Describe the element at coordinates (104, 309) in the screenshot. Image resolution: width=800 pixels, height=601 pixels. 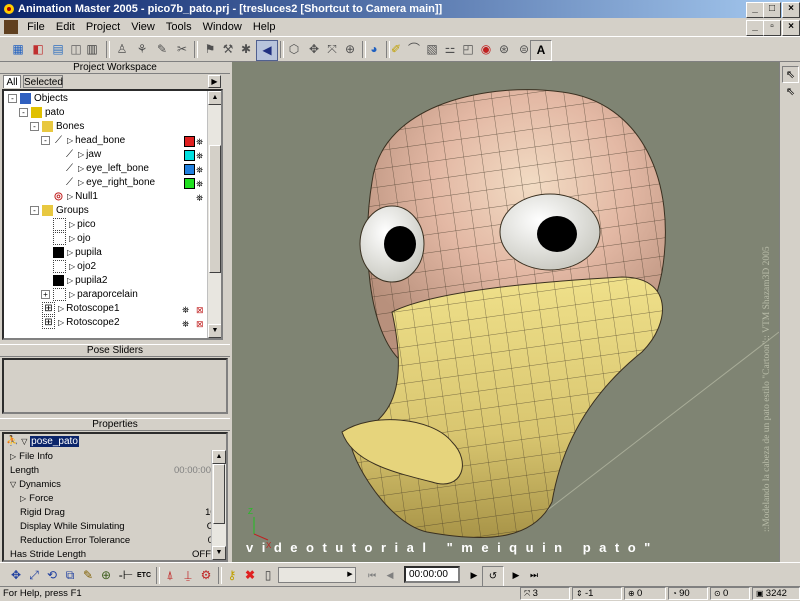
I see `tree-item: ⊞ ▷ Rotoscope1 ⛯ ⊠` at that location.